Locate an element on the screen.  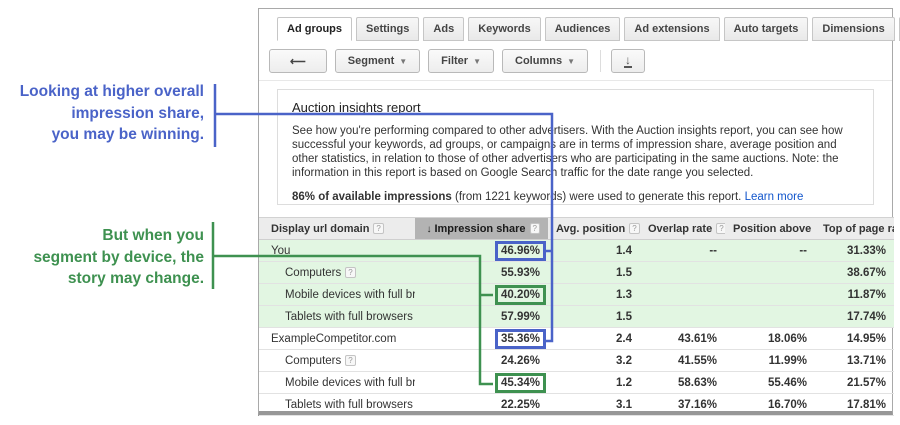
value-cell: 55.93% is located at coordinates (481, 272).